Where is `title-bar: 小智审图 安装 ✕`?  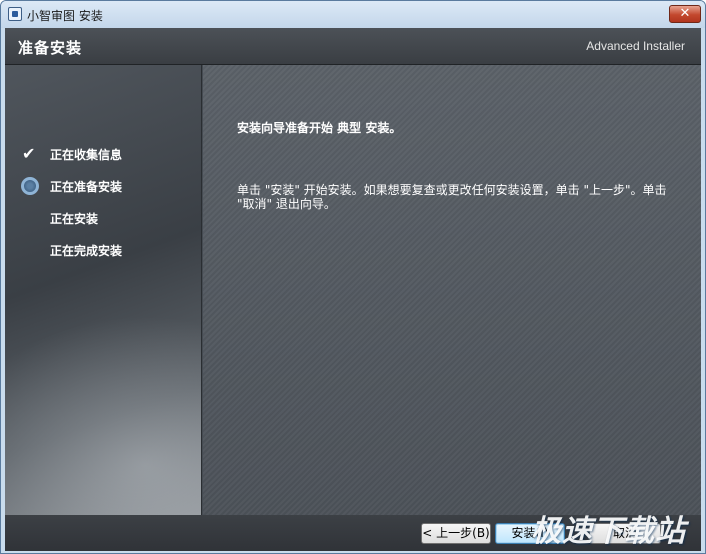
title-bar: 小智审图 安装 ✕ is located at coordinates (353, 14).